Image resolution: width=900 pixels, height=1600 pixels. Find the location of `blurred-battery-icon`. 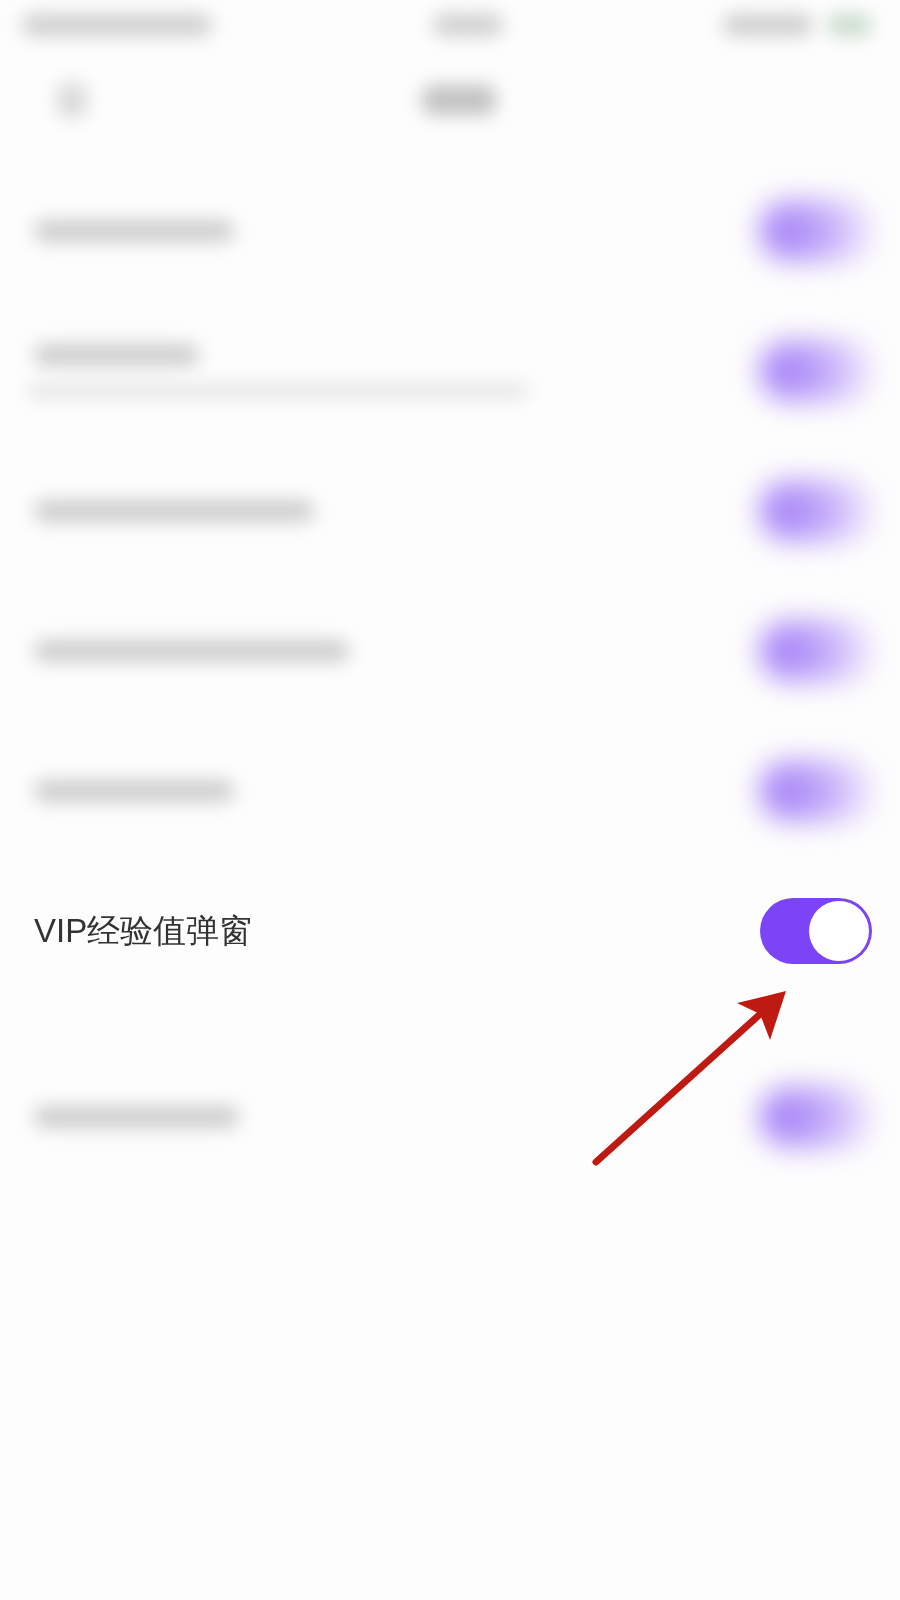

blurred-battery-icon is located at coordinates (849, 25).